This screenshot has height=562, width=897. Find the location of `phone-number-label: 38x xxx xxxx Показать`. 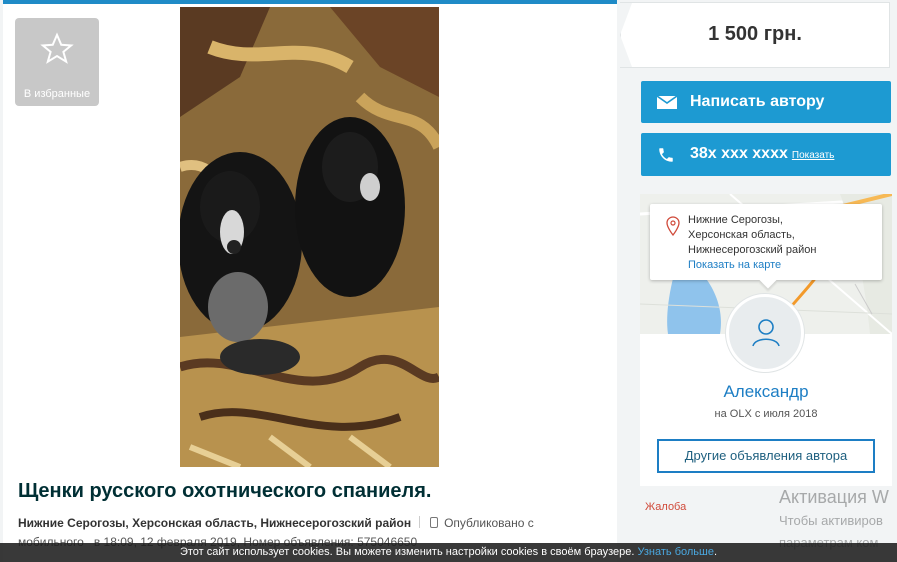

phone-number-label: 38x xxx xxxx Показать is located at coordinates (762, 154).